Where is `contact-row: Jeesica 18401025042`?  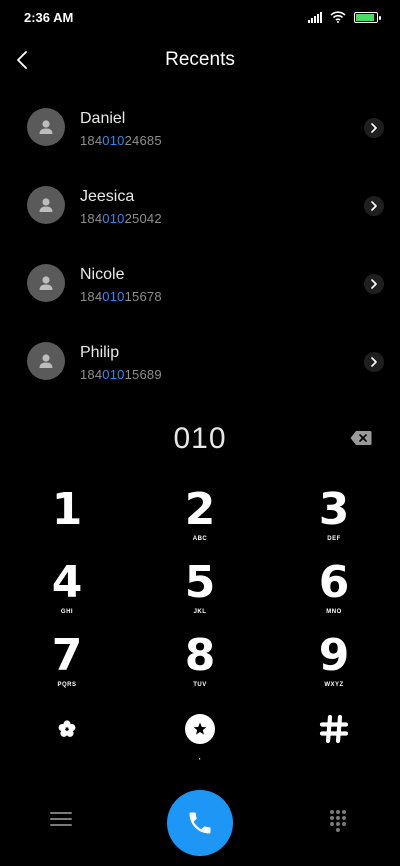
contact-row: Jeesica 18401025042 is located at coordinates (200, 207).